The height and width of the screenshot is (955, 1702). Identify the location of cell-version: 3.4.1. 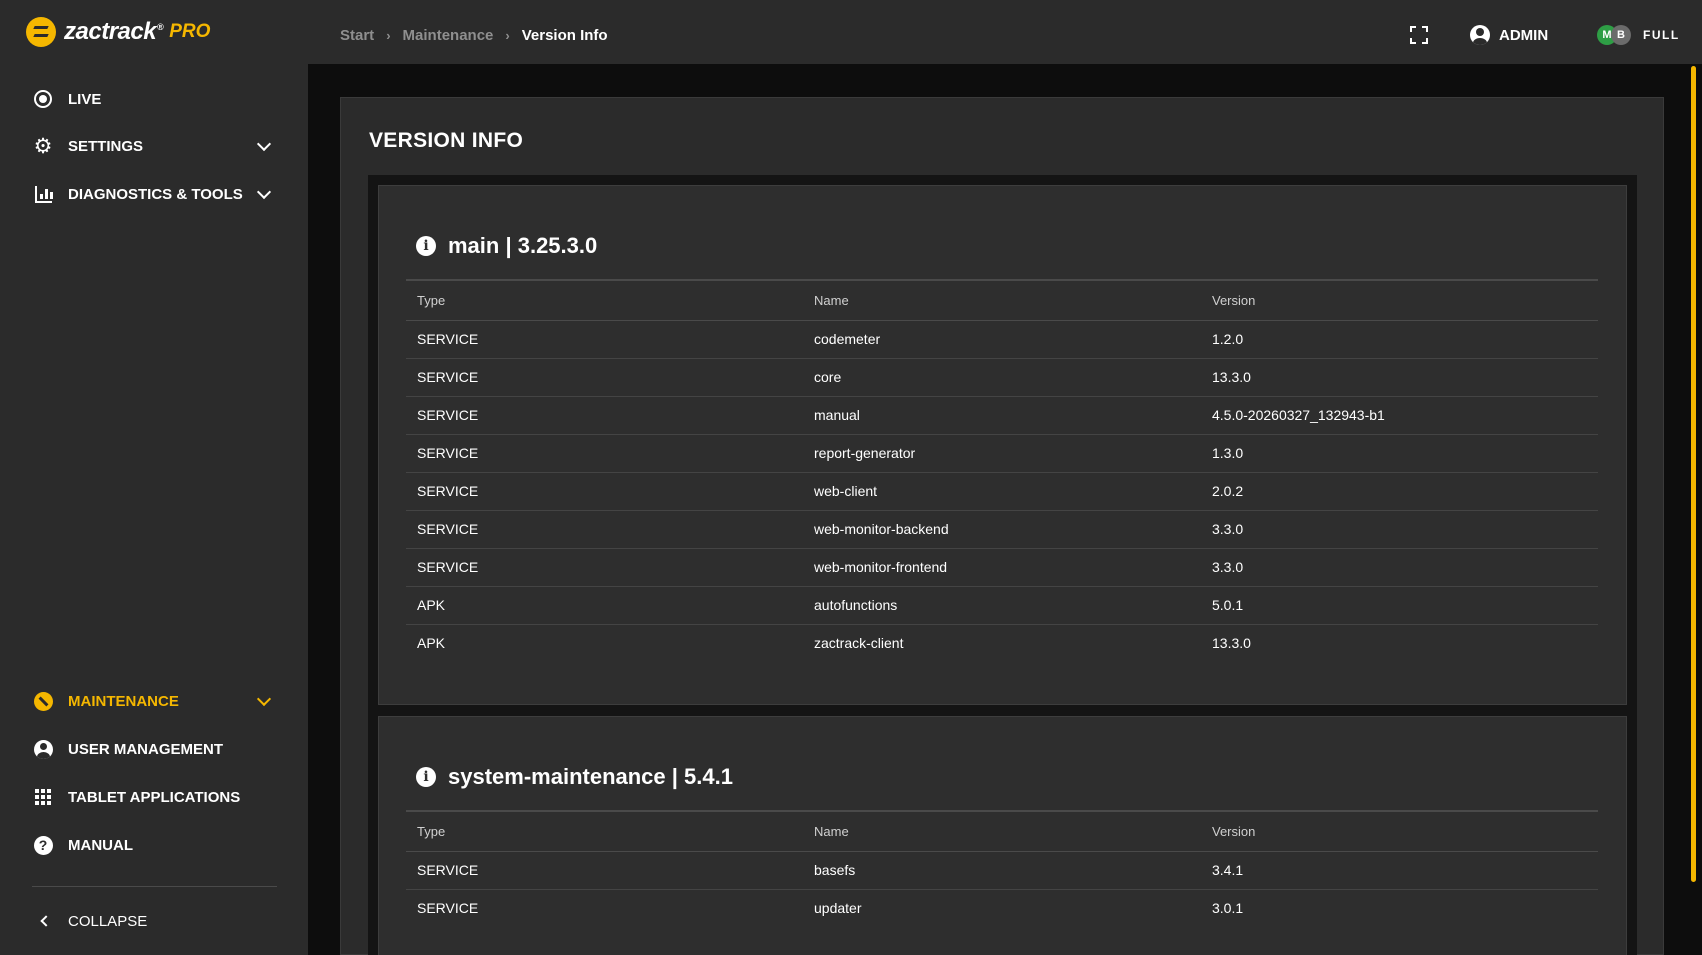
(1399, 870).